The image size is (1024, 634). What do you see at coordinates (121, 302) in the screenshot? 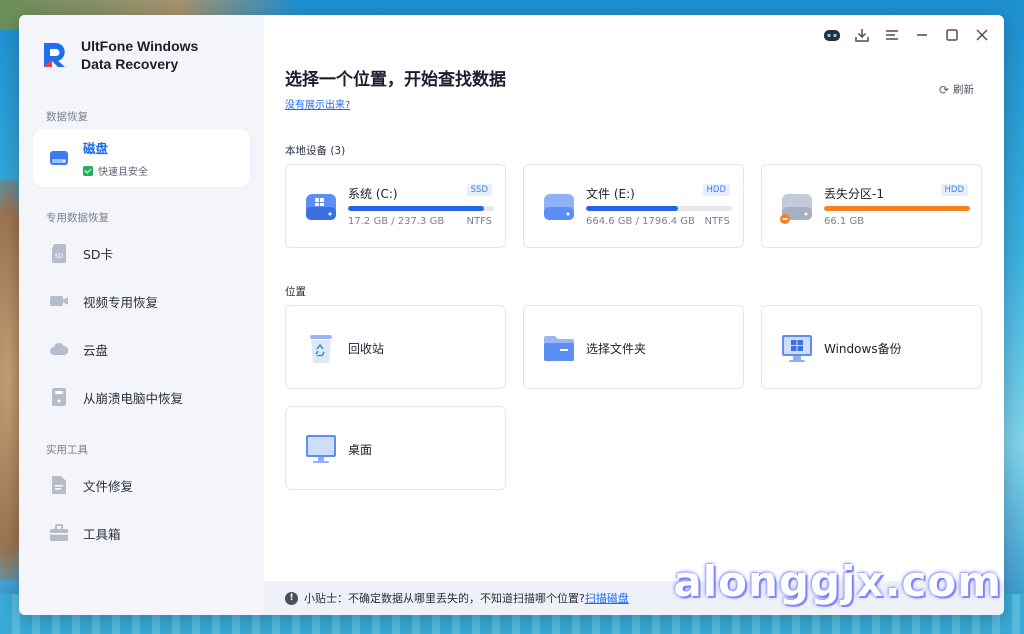
I see `sidebar-item-label: 视频专用恢复` at bounding box center [121, 302].